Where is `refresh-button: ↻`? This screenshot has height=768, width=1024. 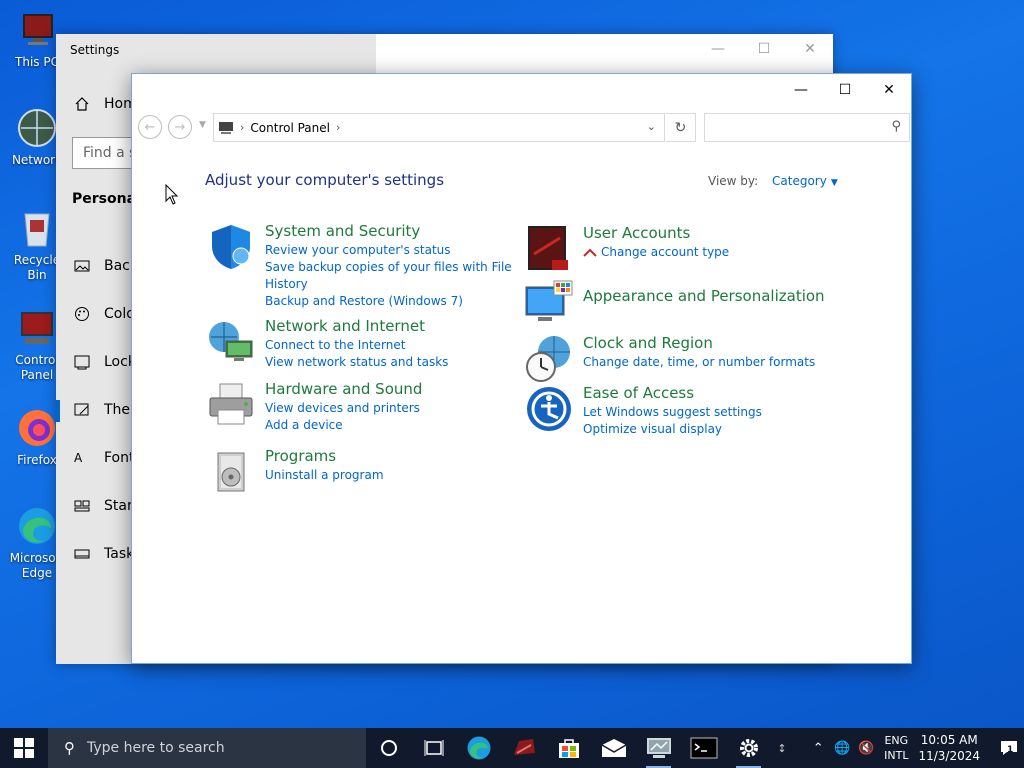
refresh-button: ↻ is located at coordinates (681, 127).